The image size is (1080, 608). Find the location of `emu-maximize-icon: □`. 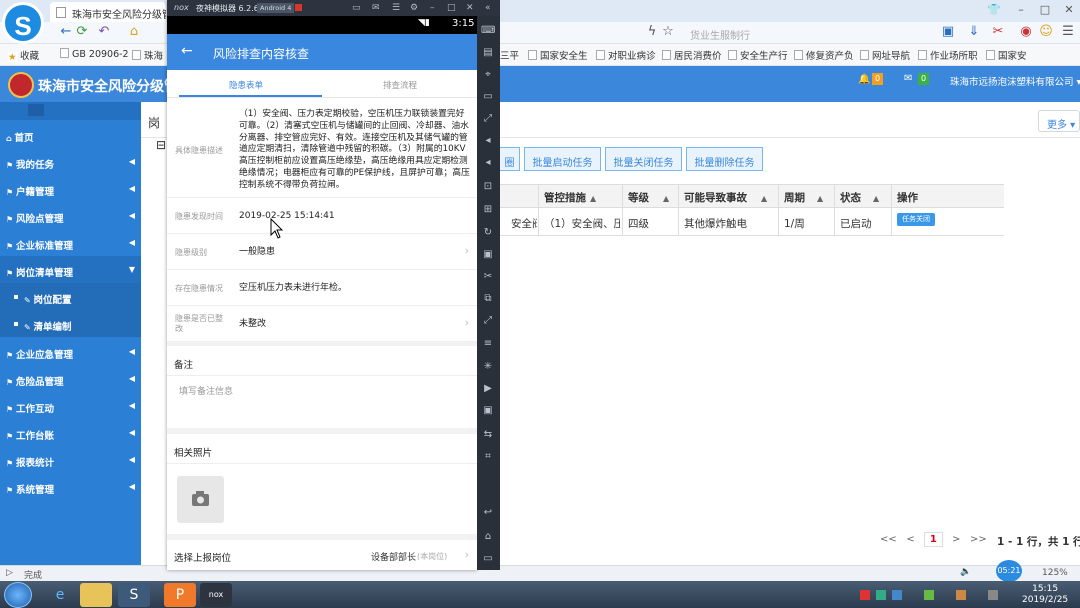

emu-maximize-icon: □ is located at coordinates (451, 8).